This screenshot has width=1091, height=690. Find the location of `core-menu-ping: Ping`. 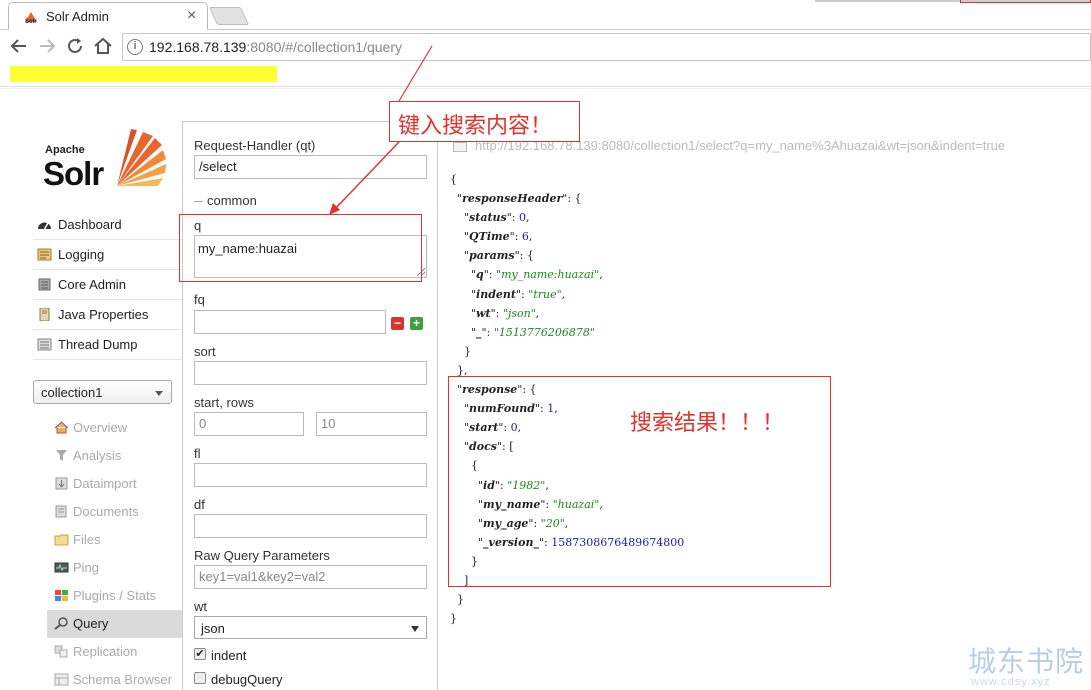

core-menu-ping: Ping is located at coordinates (114, 568).